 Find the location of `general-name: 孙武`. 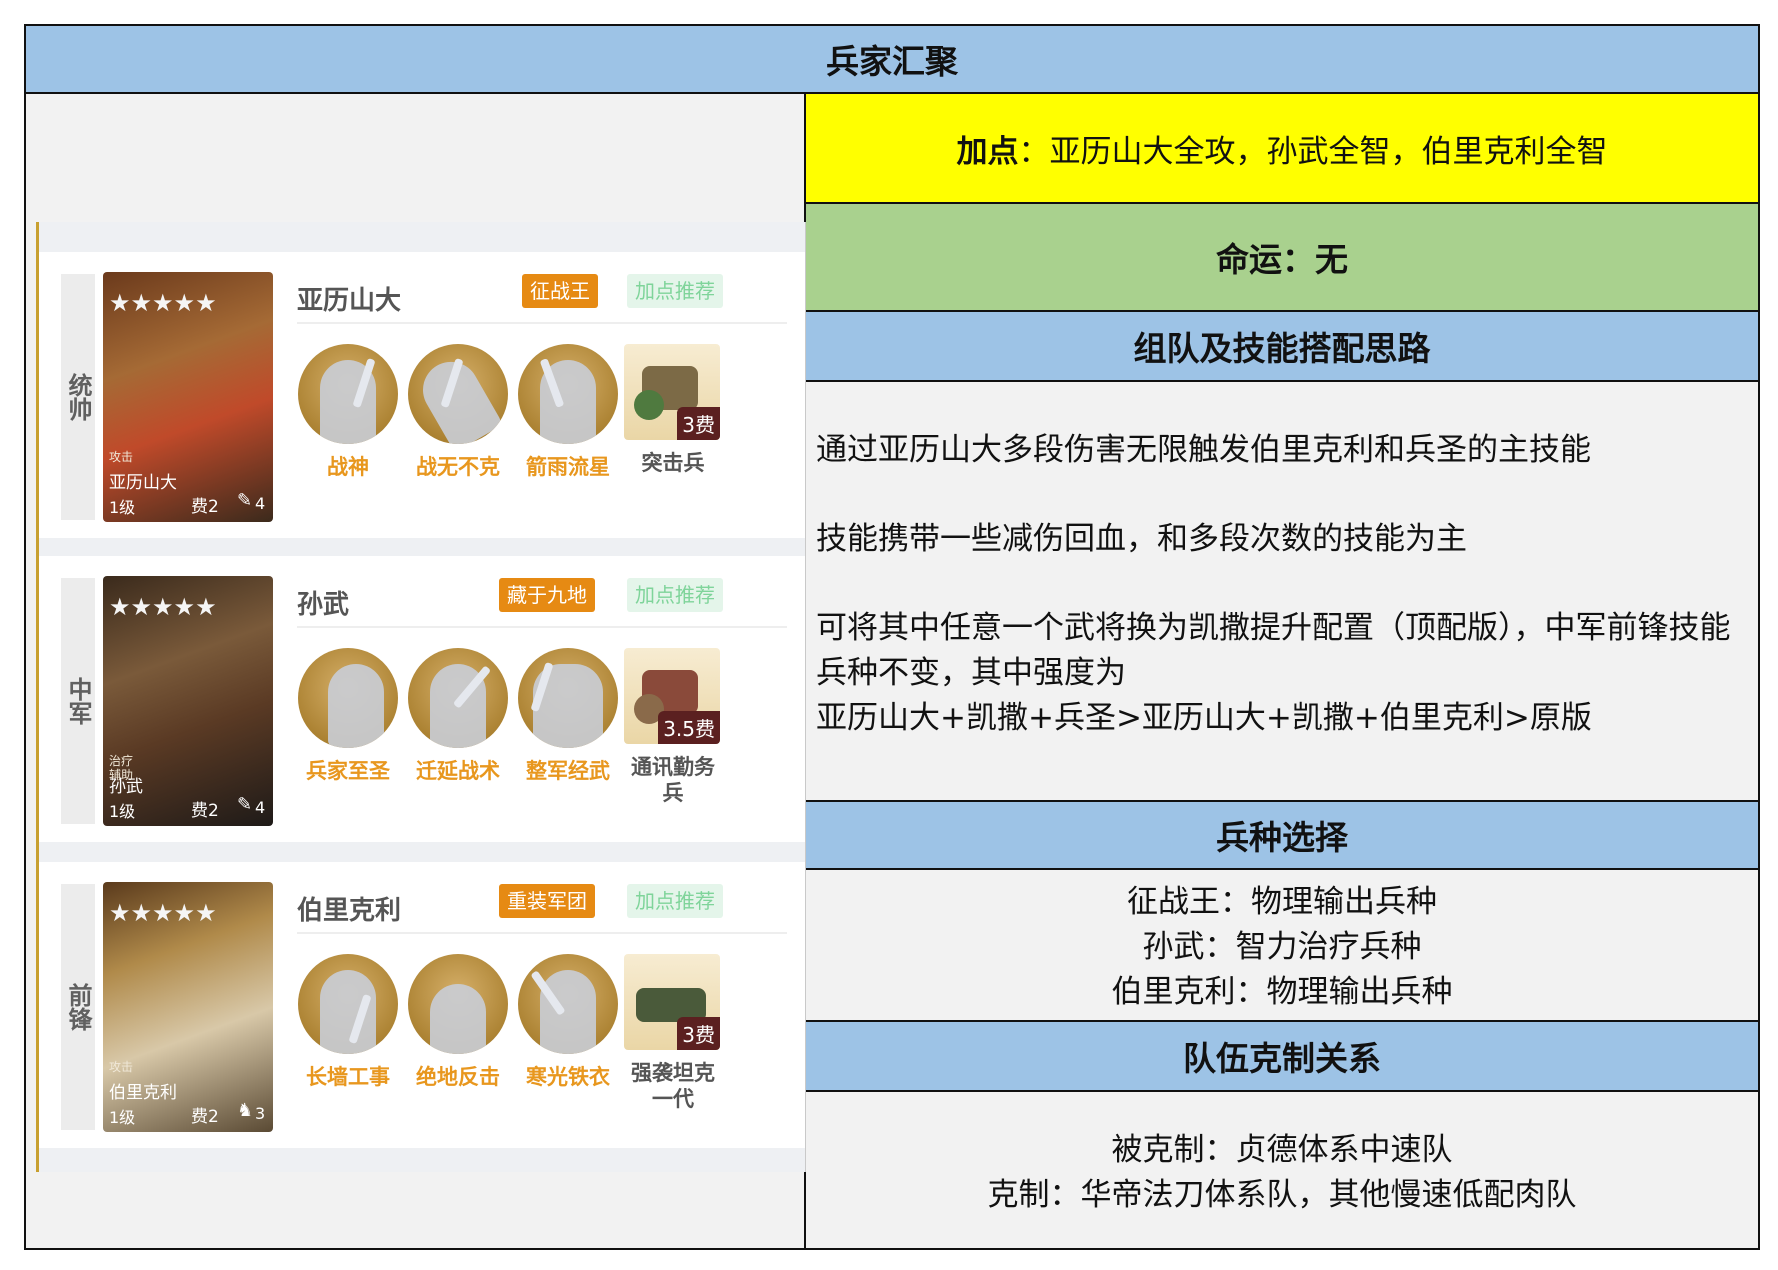

general-name: 孙武 is located at coordinates (323, 605).